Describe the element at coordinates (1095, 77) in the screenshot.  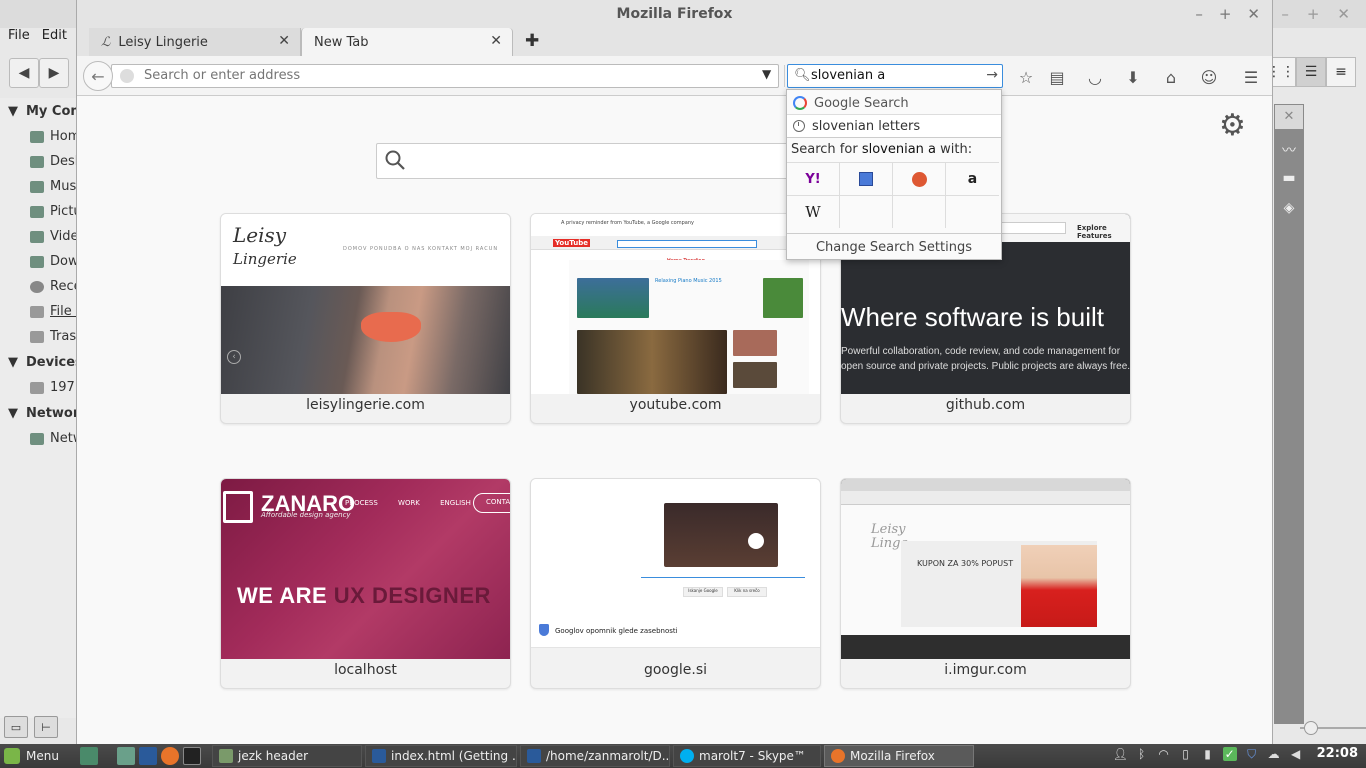
I see `pocket-icon: ◡` at that location.